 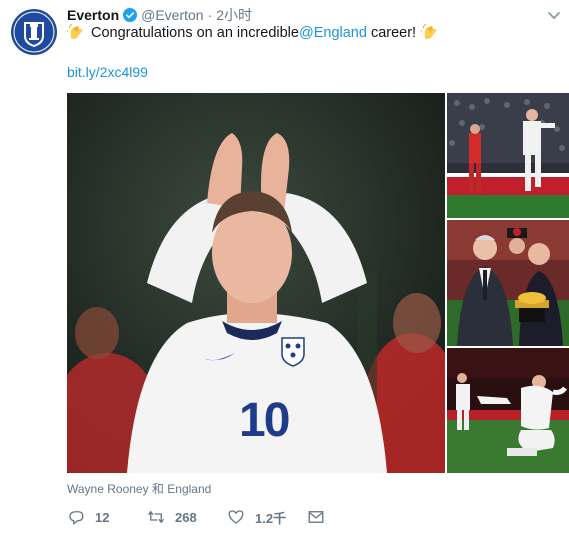 I want to click on retweet-count: 268, so click(x=186, y=517).